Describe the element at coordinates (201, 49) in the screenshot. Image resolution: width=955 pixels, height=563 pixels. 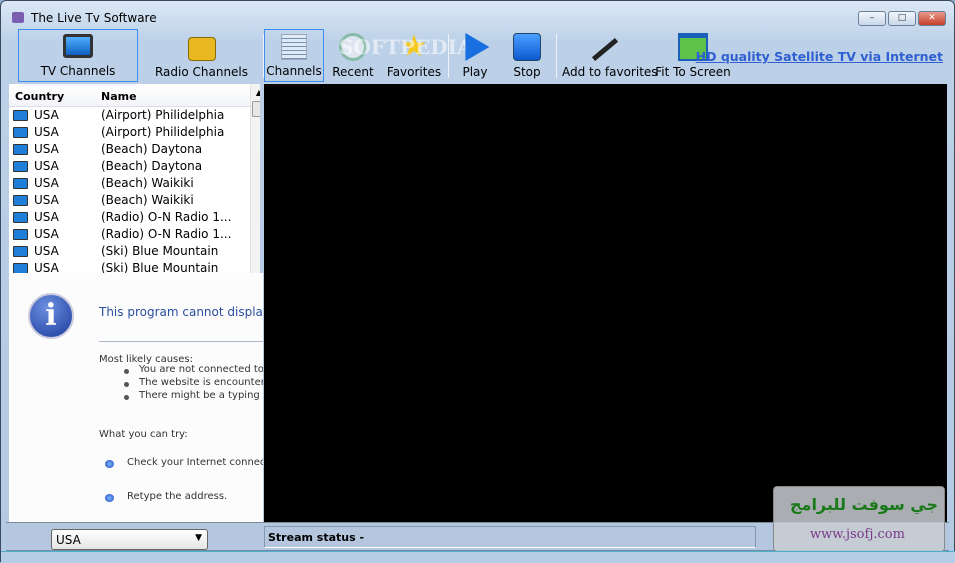
I see `radio-icon` at that location.